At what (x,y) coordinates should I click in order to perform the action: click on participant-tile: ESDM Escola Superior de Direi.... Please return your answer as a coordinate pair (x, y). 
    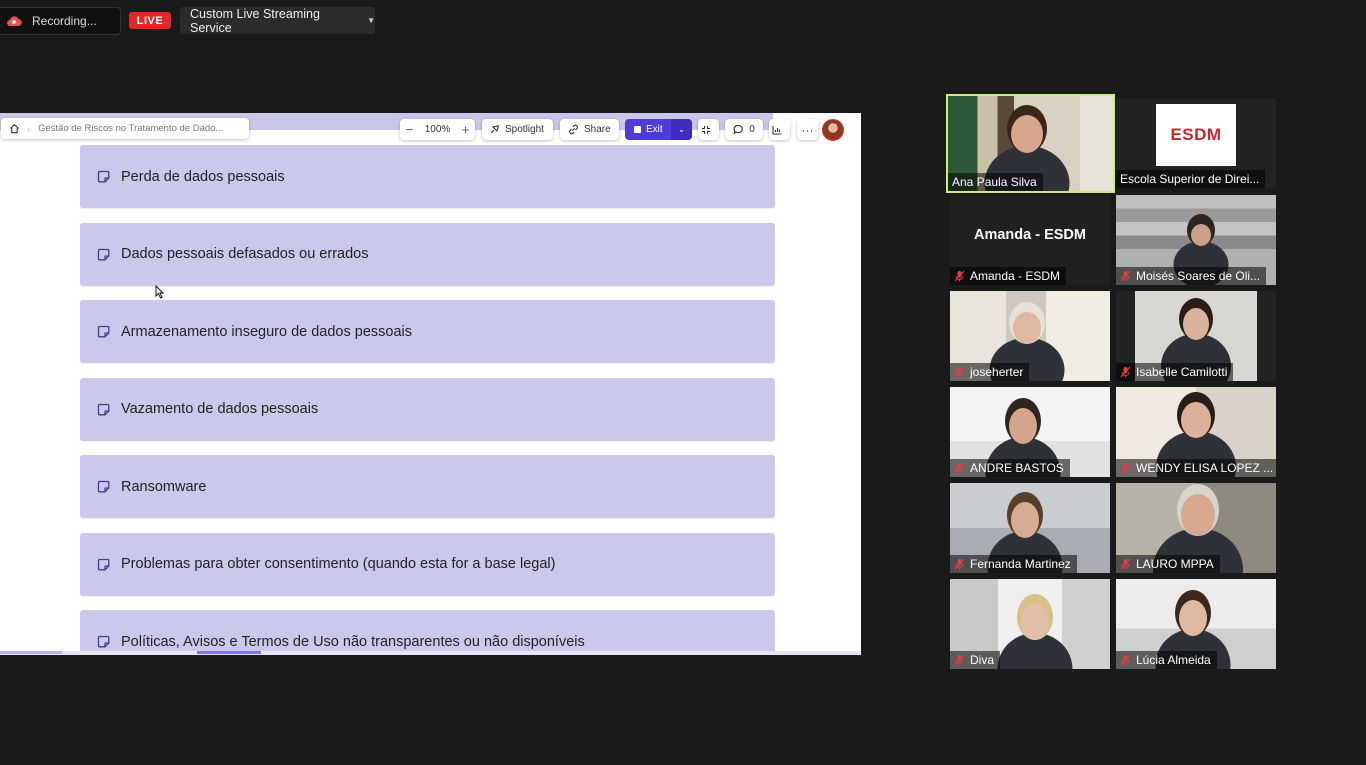
    Looking at the image, I should click on (1196, 143).